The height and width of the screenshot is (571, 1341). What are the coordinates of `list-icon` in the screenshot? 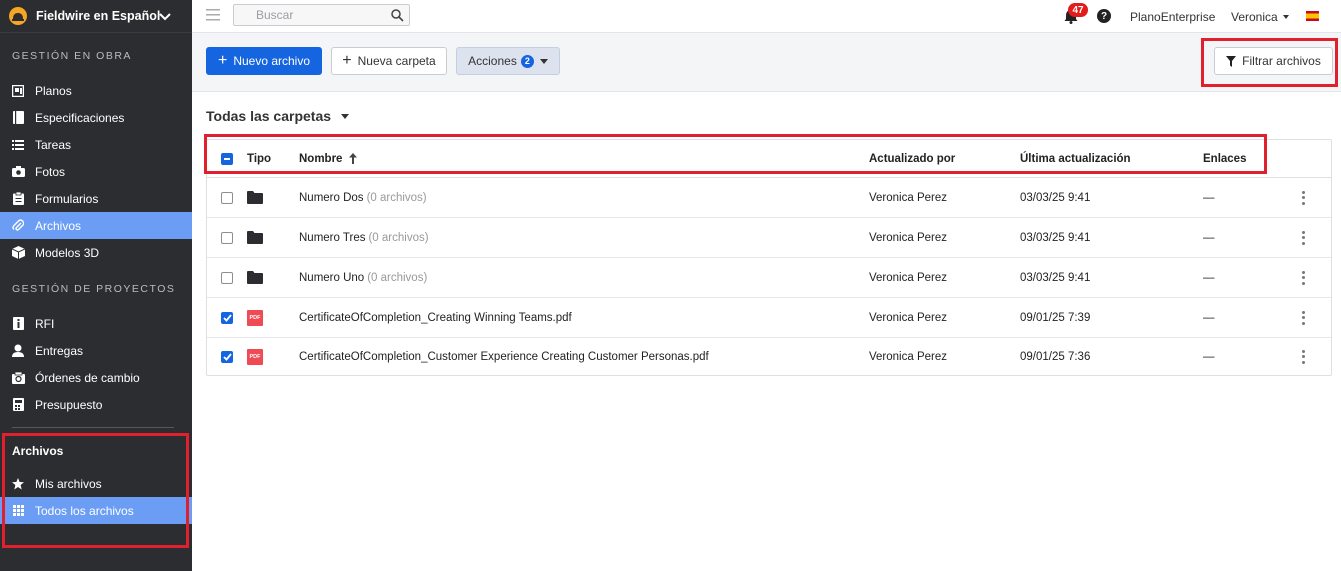 It's located at (18, 145).